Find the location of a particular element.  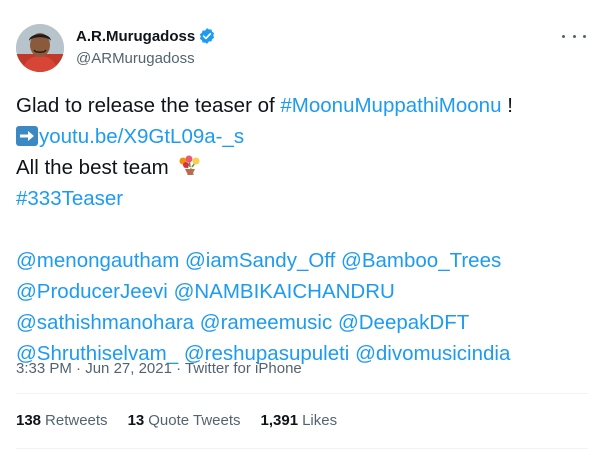

author-name: A.R.Murugadoss is located at coordinates (135, 36).